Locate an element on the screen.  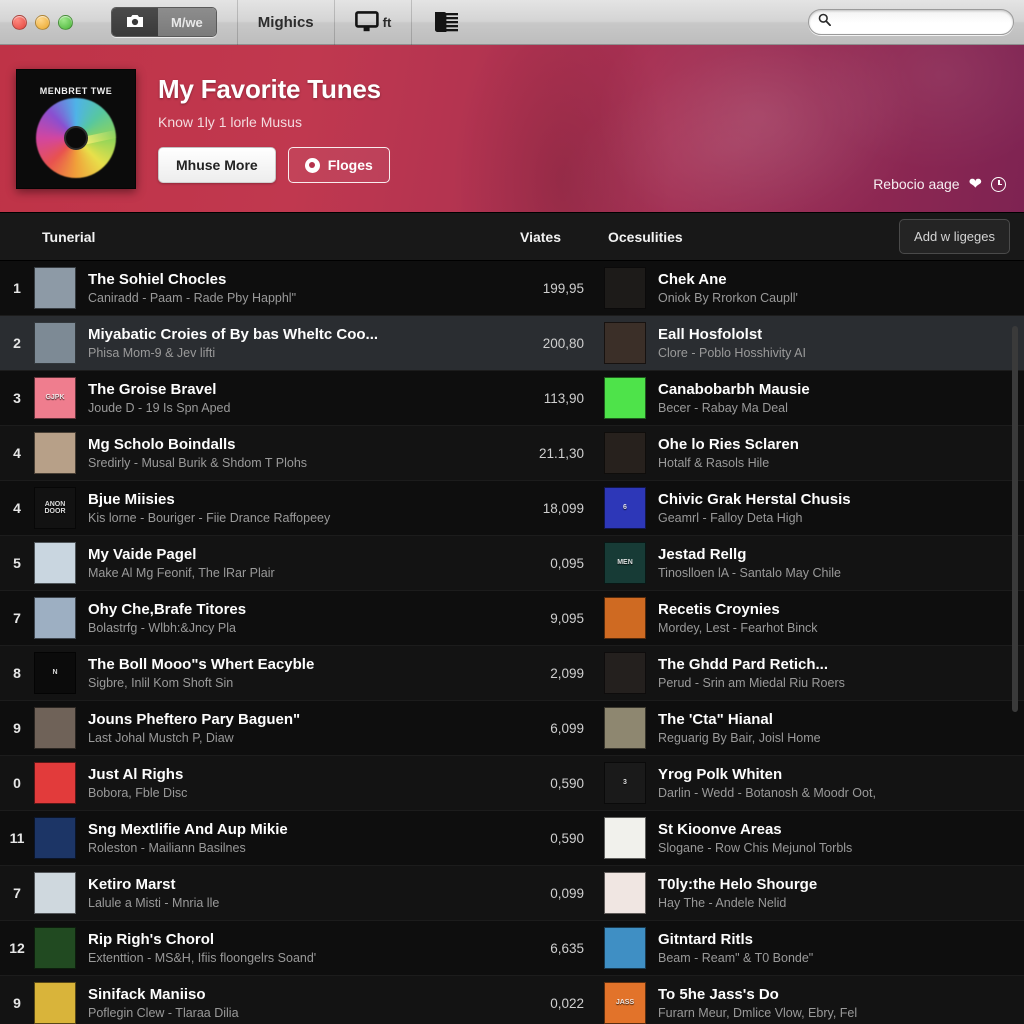
window-controls is located at coordinates (42, 22).